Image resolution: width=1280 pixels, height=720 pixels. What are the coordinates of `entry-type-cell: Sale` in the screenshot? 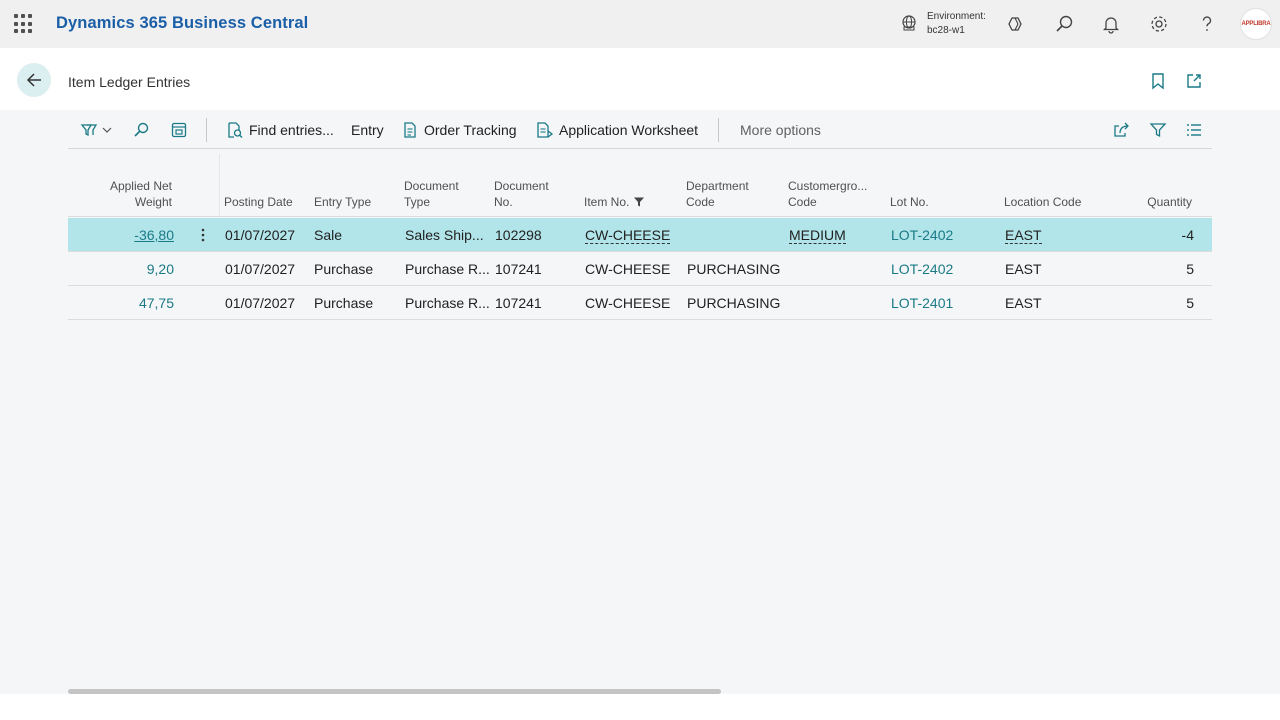 It's located at (328, 235).